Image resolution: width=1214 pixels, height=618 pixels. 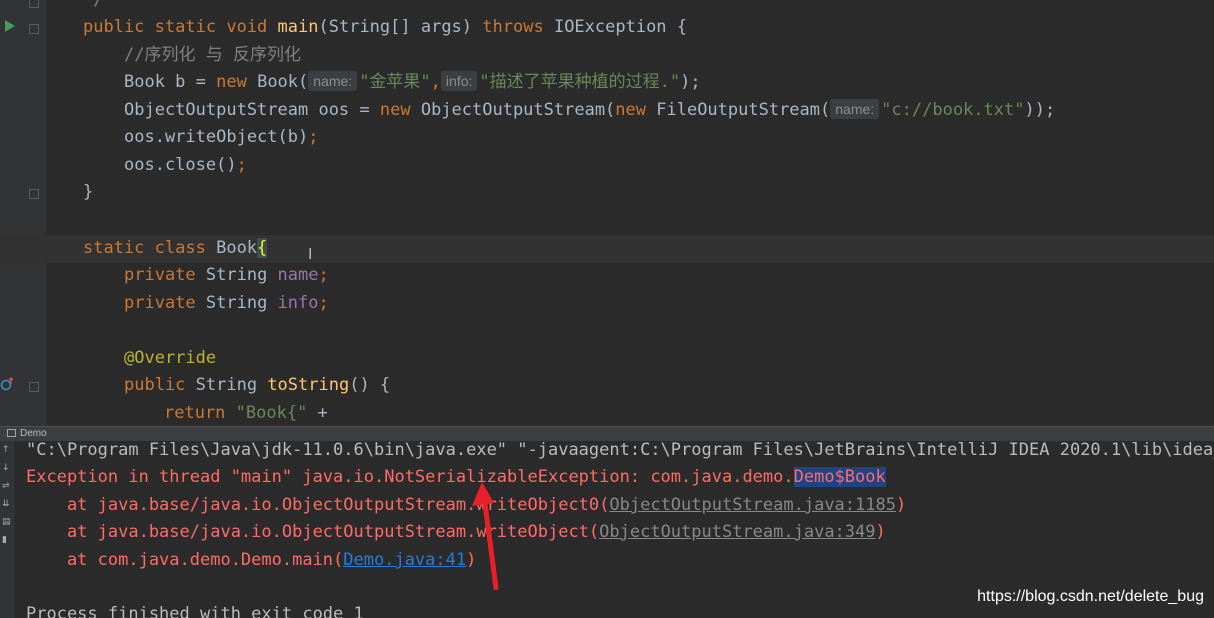 What do you see at coordinates (298, 27) in the screenshot?
I see `method-name: main` at bounding box center [298, 27].